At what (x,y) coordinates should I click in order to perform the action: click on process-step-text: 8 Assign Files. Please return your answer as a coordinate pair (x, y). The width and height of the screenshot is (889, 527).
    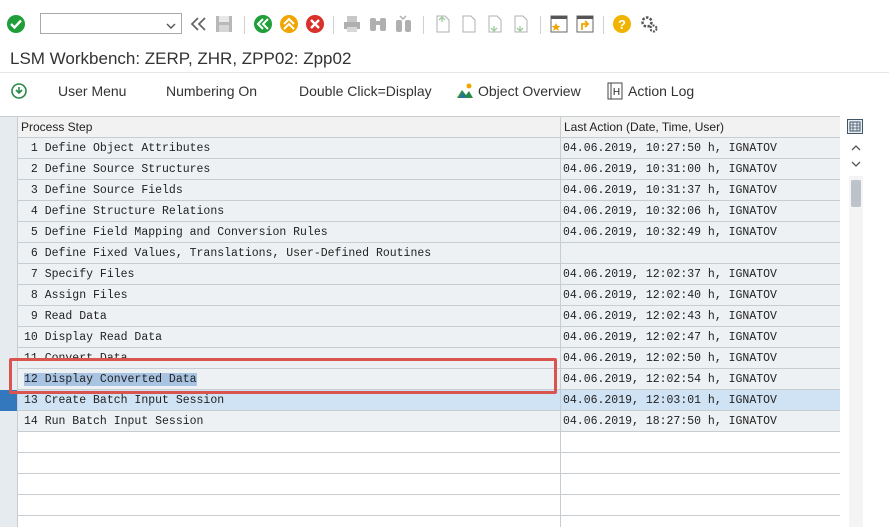
    Looking at the image, I should click on (76, 295).